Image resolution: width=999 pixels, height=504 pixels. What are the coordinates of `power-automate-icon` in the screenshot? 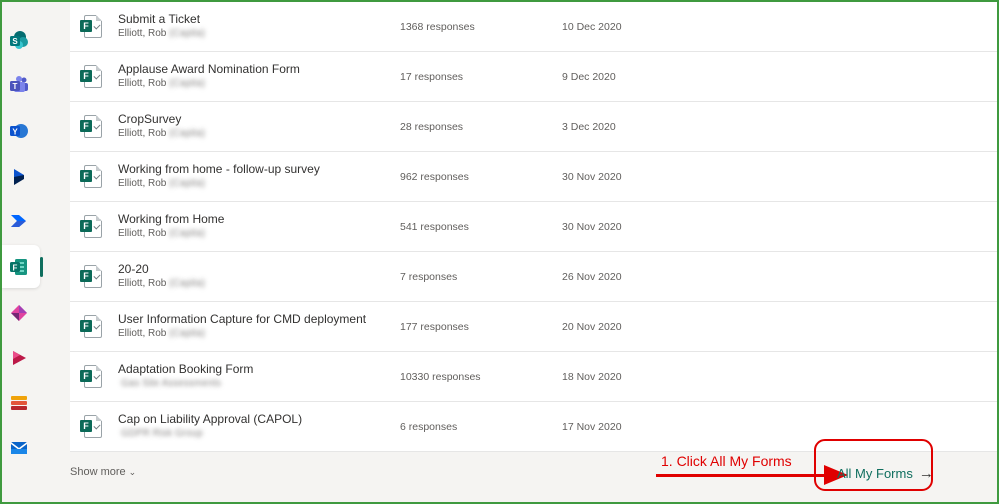 It's located at (19, 221).